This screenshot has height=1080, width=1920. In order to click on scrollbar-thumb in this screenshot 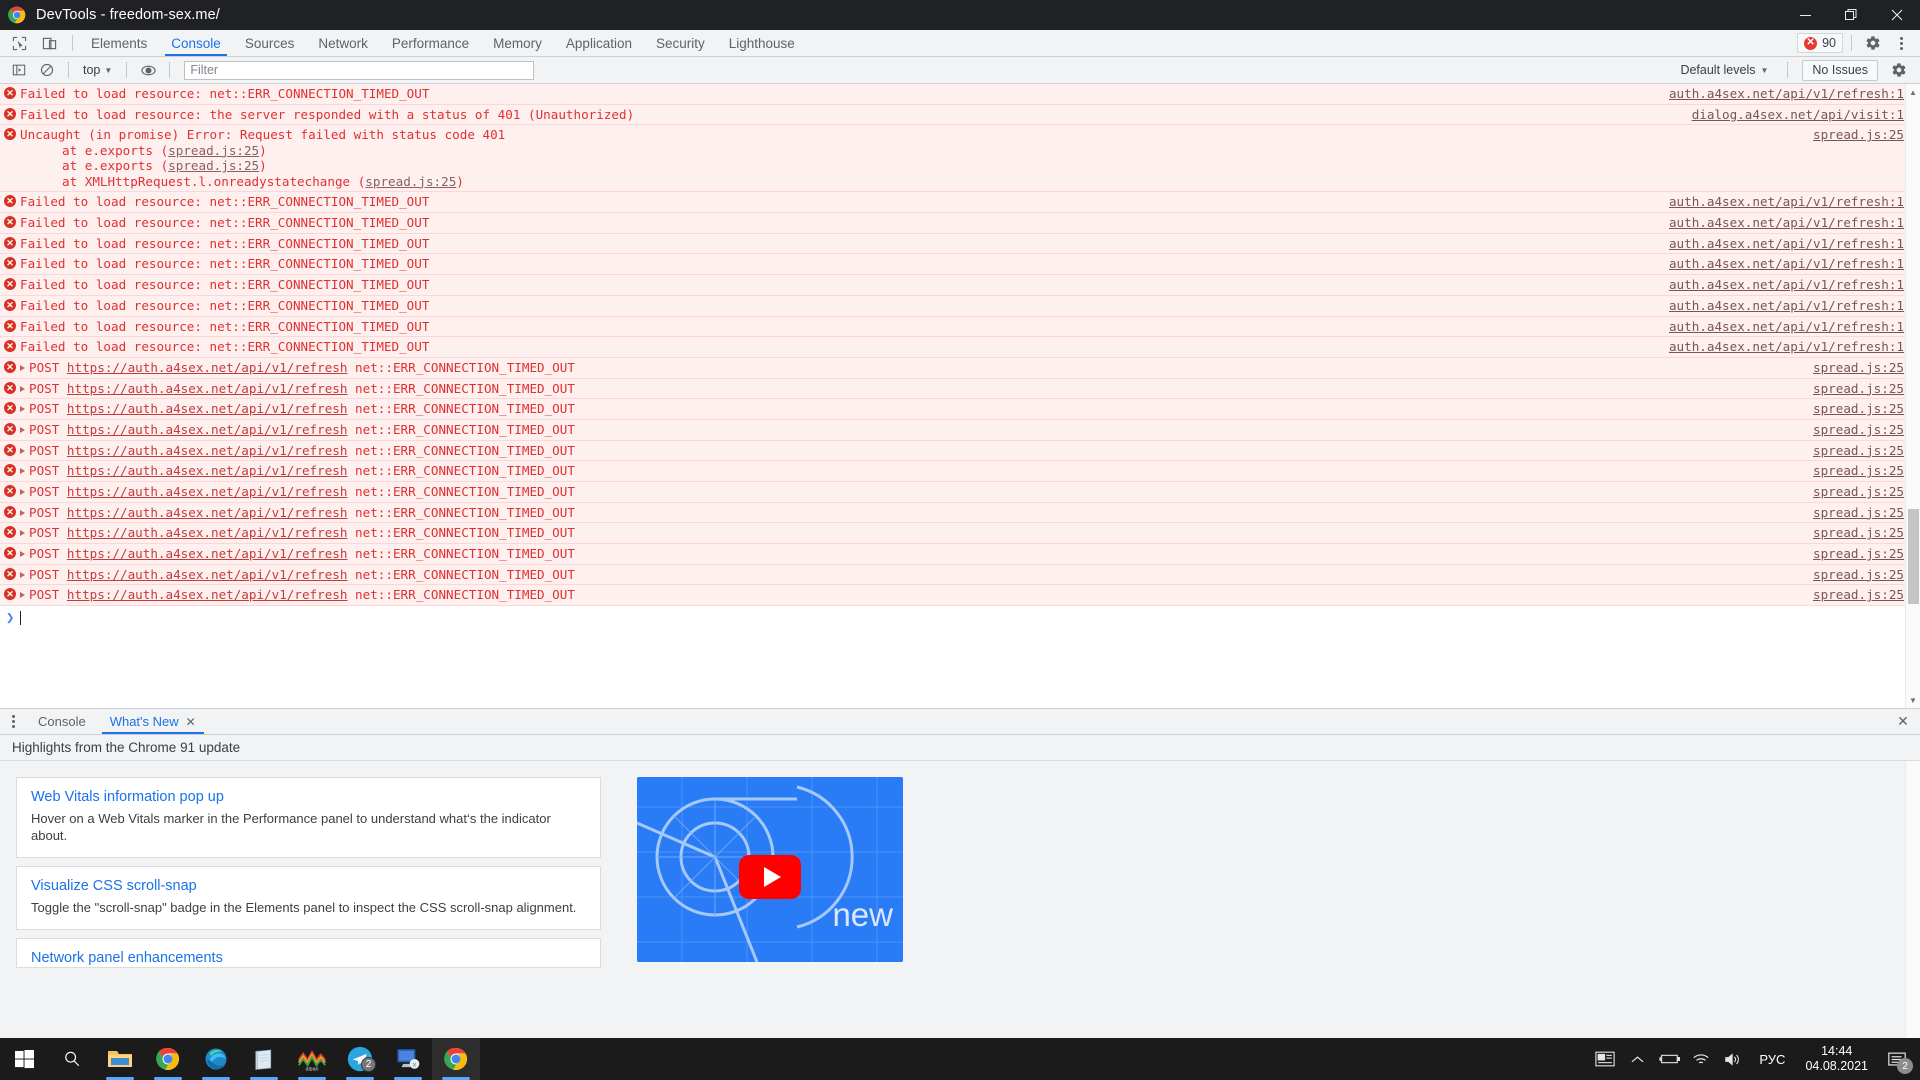, I will do `click(1913, 556)`.